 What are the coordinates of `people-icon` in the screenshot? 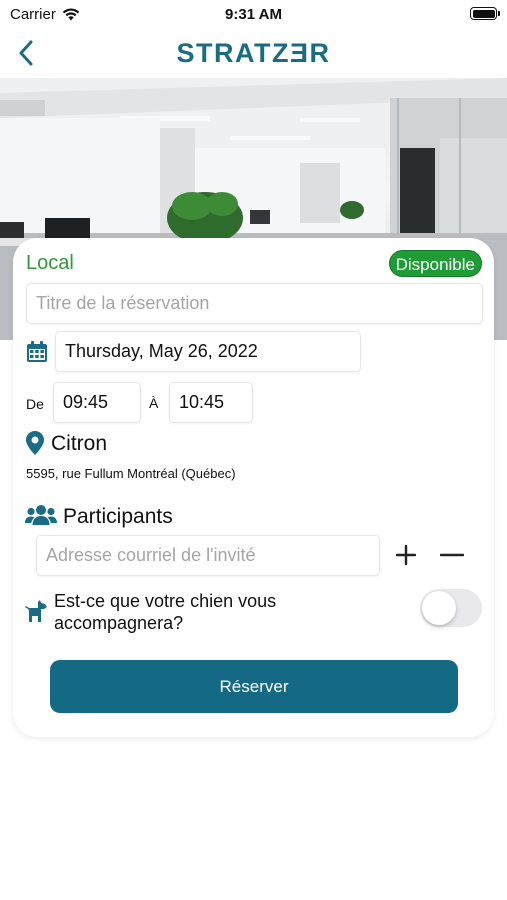 It's located at (41, 515).